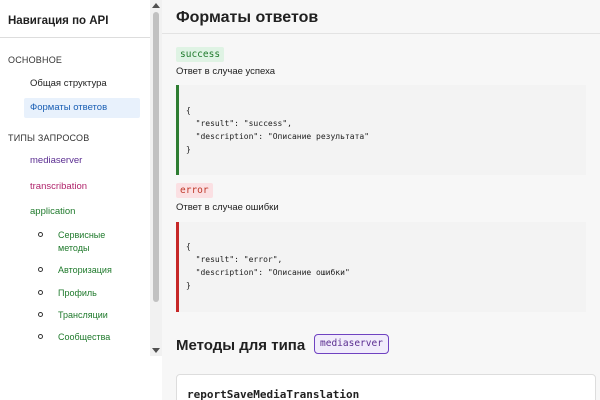 This screenshot has width=600, height=400. I want to click on success-caption: Ответ в случае успеха, so click(226, 71).